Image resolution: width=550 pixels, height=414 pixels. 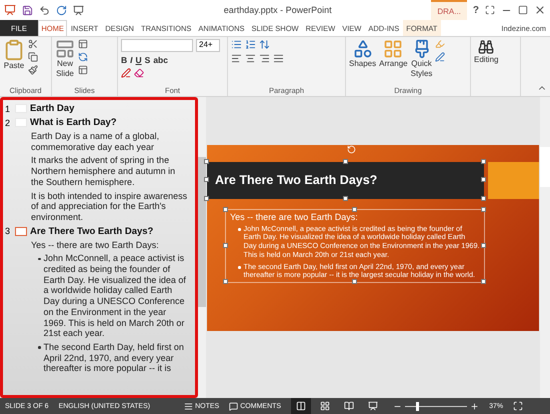 I want to click on help-button: ?, so click(x=475, y=10).